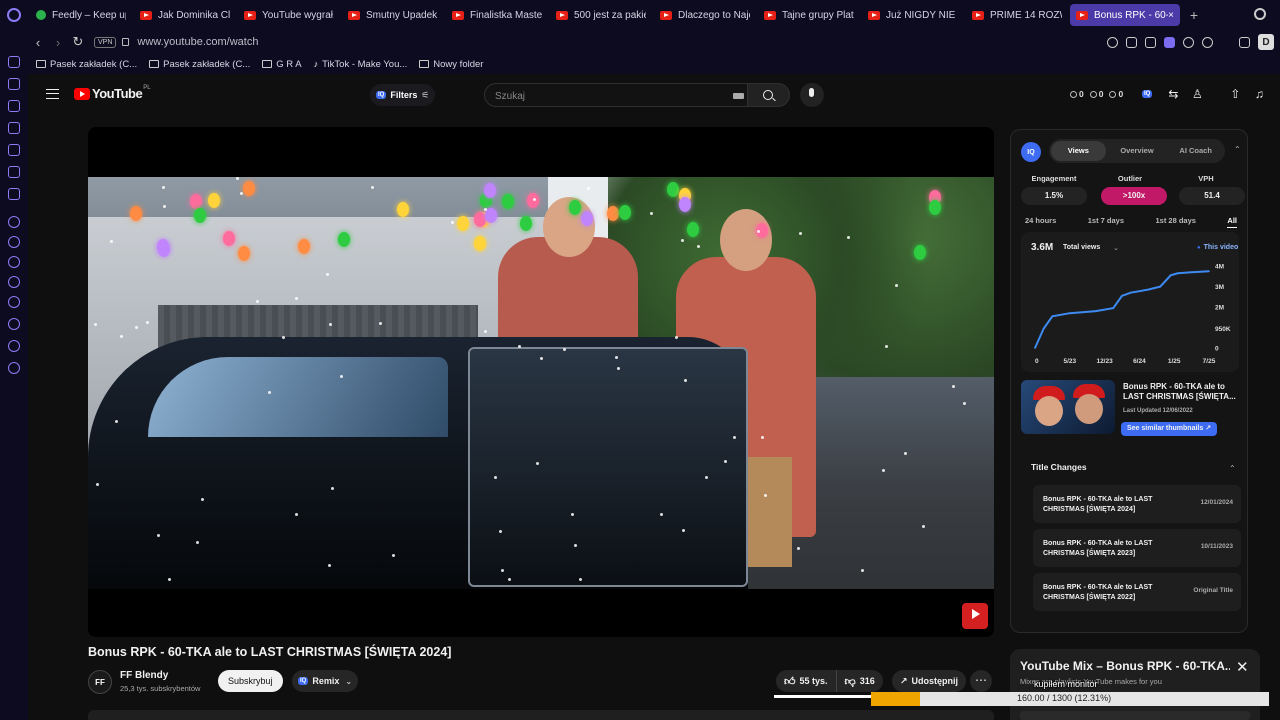 Image resolution: width=1280 pixels, height=720 pixels. Describe the element at coordinates (541, 715) in the screenshot. I see `description-box` at that location.